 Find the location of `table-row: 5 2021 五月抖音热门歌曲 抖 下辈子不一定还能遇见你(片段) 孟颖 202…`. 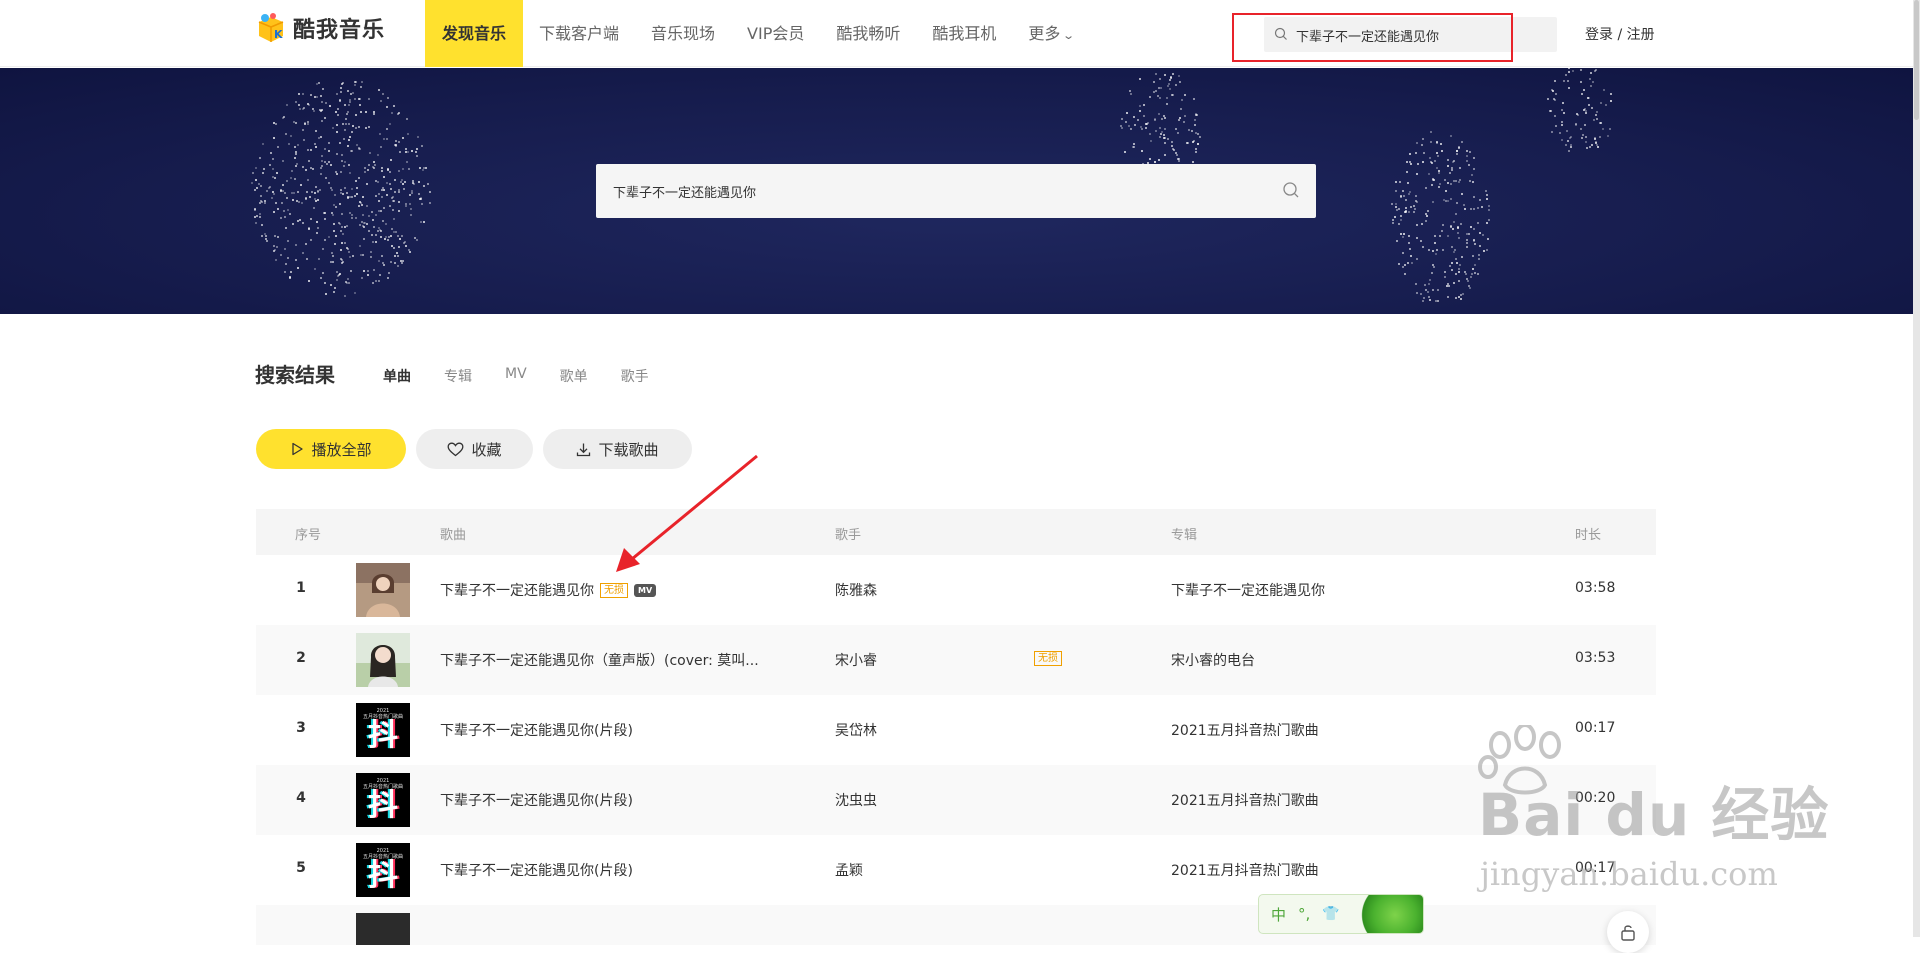

table-row: 5 2021 五月抖音热门歌曲 抖 下辈子不一定还能遇见你(片段) 孟颖 202… is located at coordinates (956, 870).